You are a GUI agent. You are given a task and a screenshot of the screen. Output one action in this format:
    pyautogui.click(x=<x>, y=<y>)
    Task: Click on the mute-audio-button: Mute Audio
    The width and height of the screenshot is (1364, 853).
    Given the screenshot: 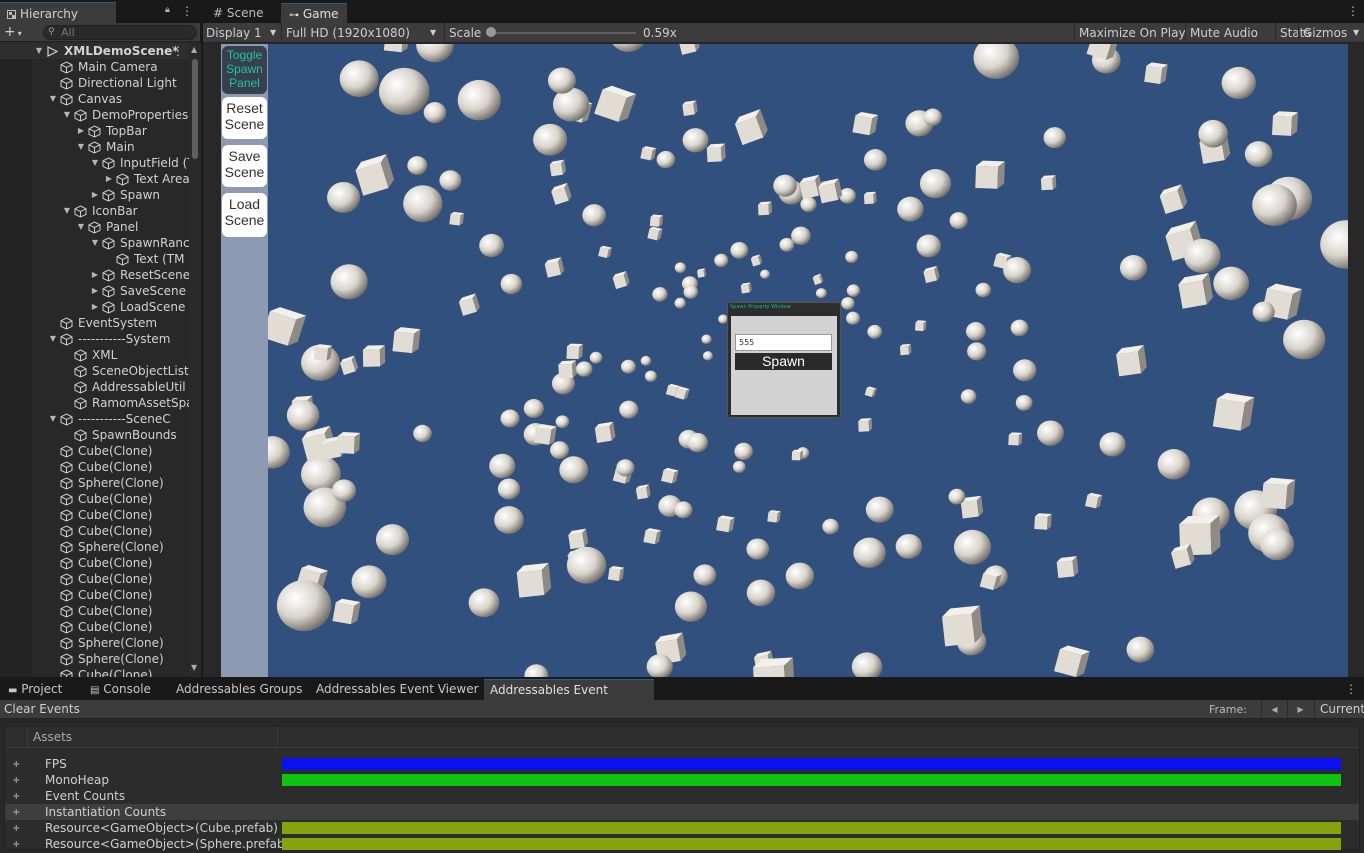 What is the action you would take?
    pyautogui.click(x=1223, y=33)
    